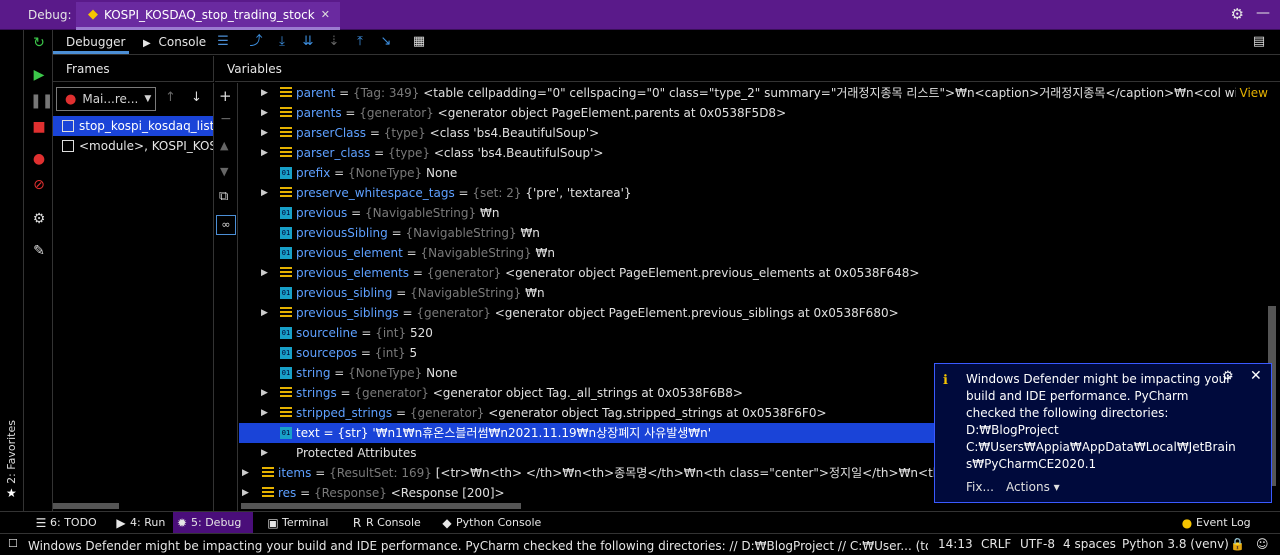 The height and width of the screenshot is (555, 1280). What do you see at coordinates (91, 42) in the screenshot?
I see `tab-debugger: Debugger` at bounding box center [91, 42].